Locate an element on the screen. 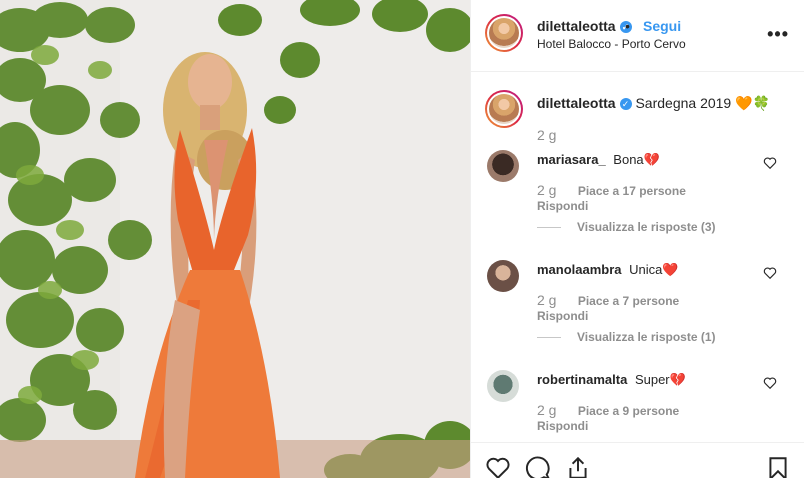 The height and width of the screenshot is (478, 804). comment-text: mariasara_ Bona💔 is located at coordinates (598, 160).